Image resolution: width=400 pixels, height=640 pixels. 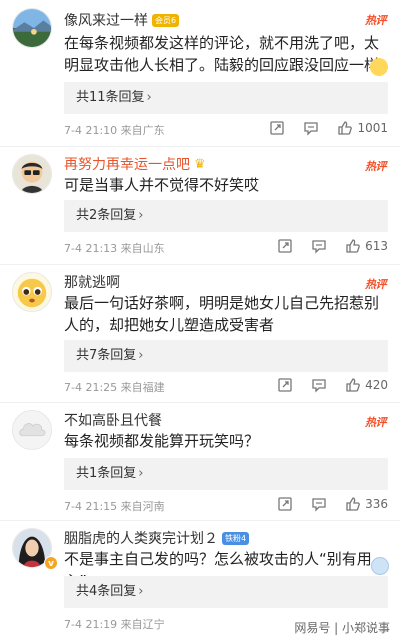 I want to click on comment-content: 每条视频都发能算开玩笑吗？, so click(x=162, y=441).